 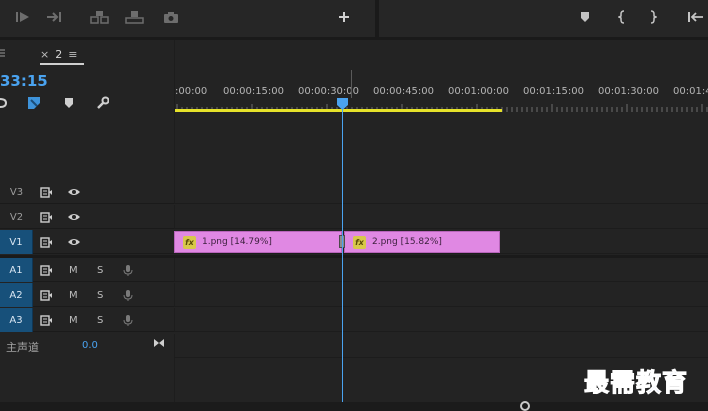 I want to click on track-header-v2: V2, so click(x=87, y=217).